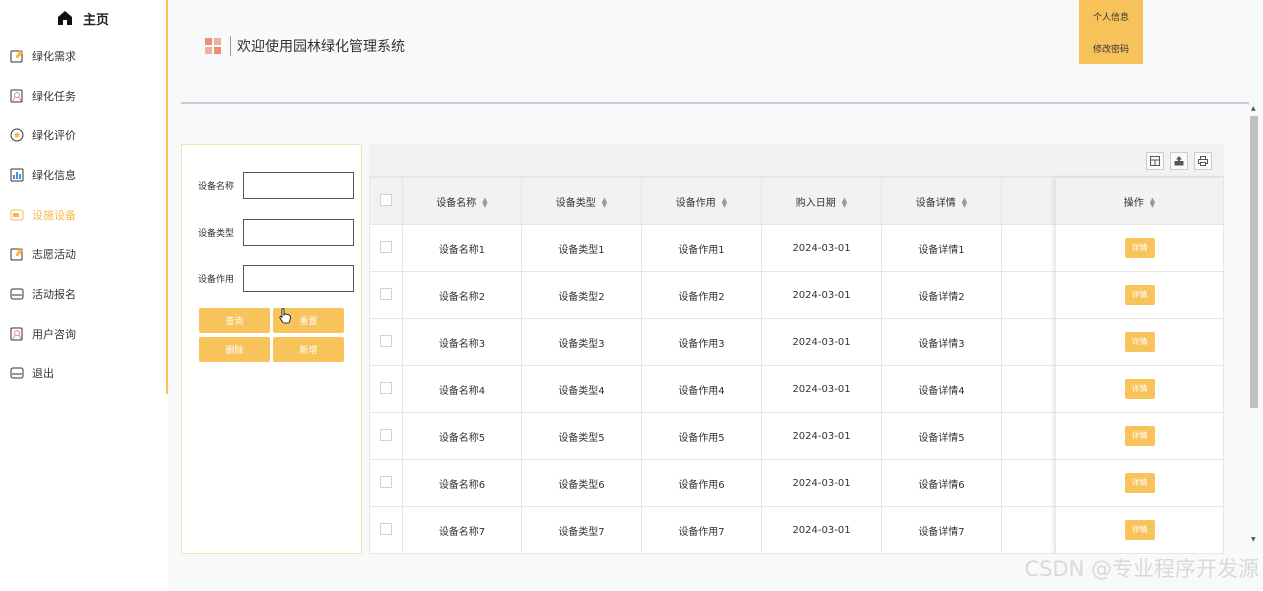  Describe the element at coordinates (1155, 161) in the screenshot. I see `columns-filter-icon` at that location.